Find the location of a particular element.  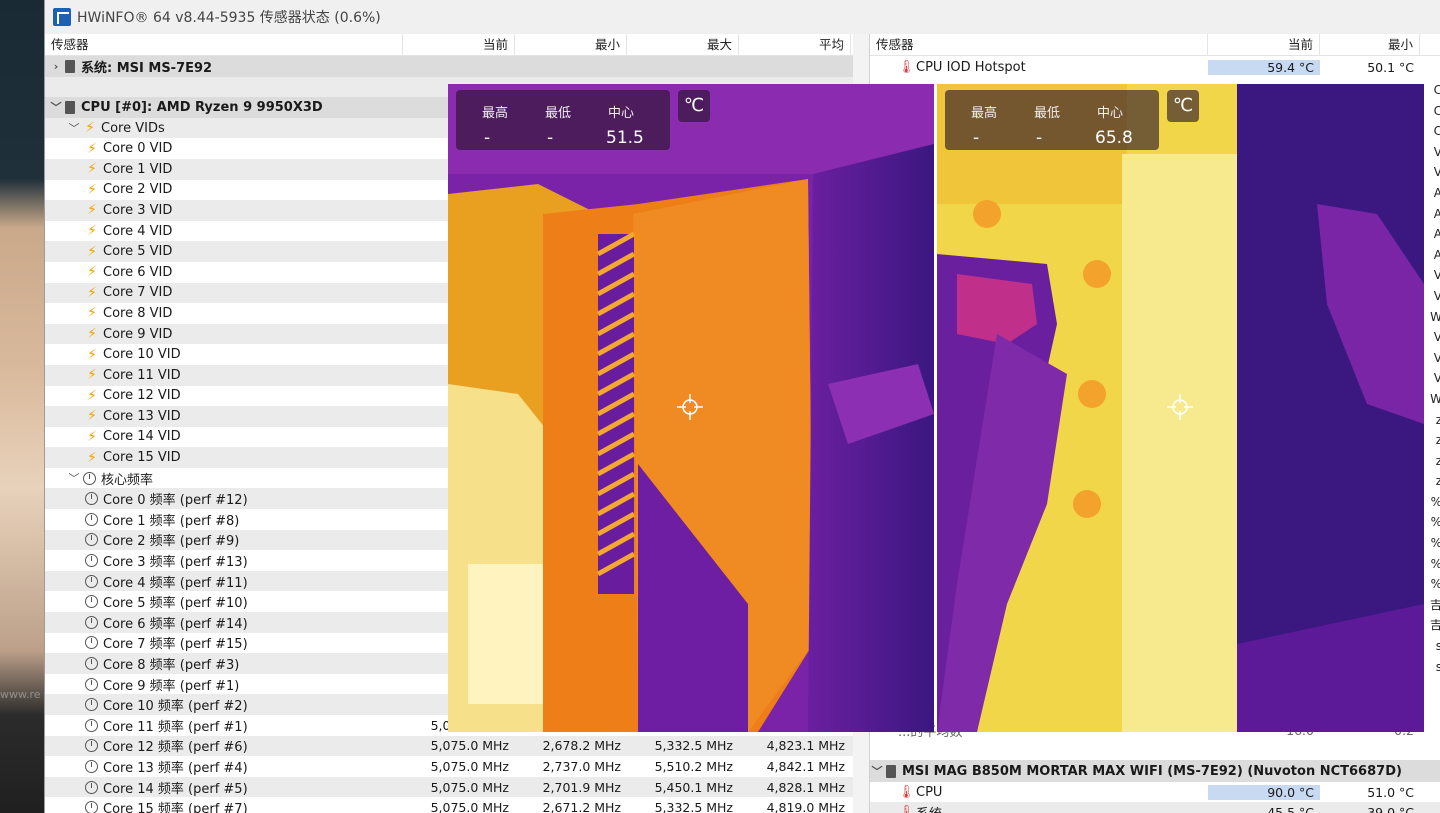

background-video-strip: www.re is located at coordinates (22, 406).